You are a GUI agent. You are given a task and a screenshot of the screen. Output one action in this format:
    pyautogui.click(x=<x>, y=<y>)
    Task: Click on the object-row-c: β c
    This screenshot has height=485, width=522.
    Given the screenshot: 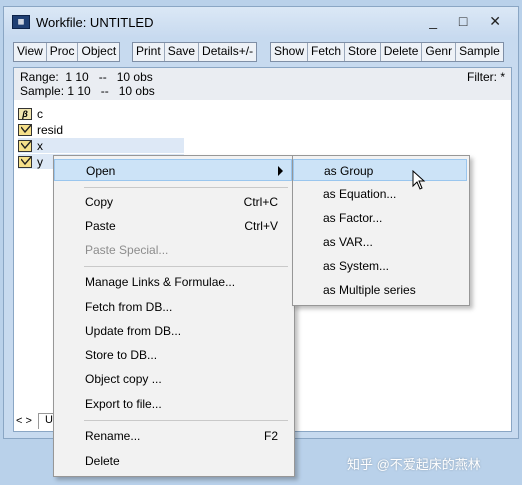 What is the action you would take?
    pyautogui.click(x=30, y=113)
    